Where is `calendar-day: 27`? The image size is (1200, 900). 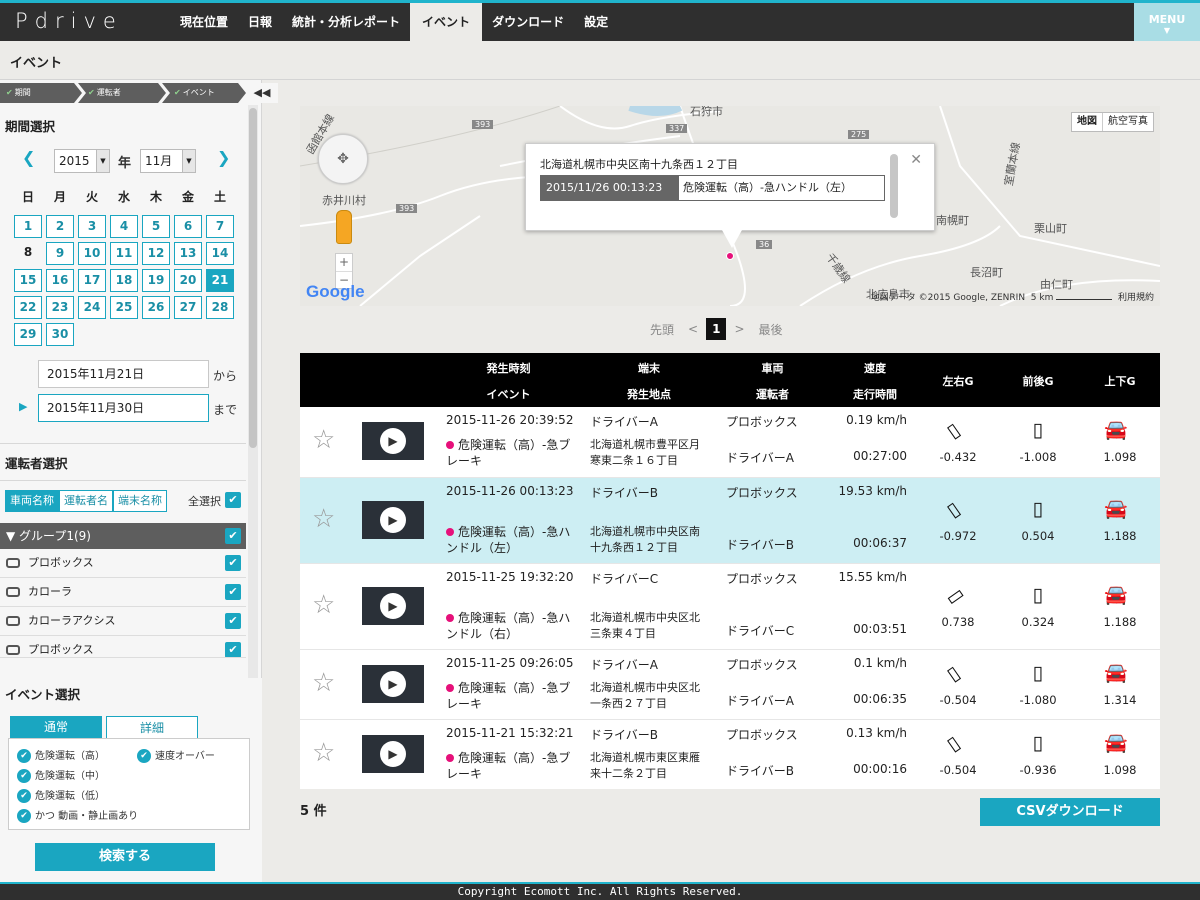
calendar-day: 27 is located at coordinates (188, 307).